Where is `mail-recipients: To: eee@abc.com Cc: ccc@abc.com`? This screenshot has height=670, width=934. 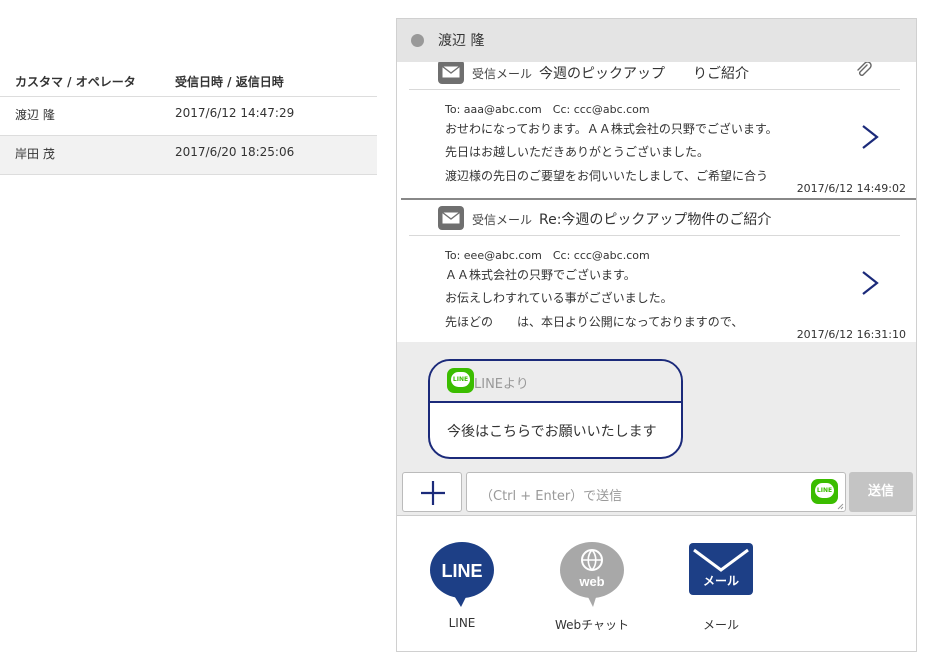
mail-recipients: To: eee@abc.com Cc: ccc@abc.com is located at coordinates (547, 255).